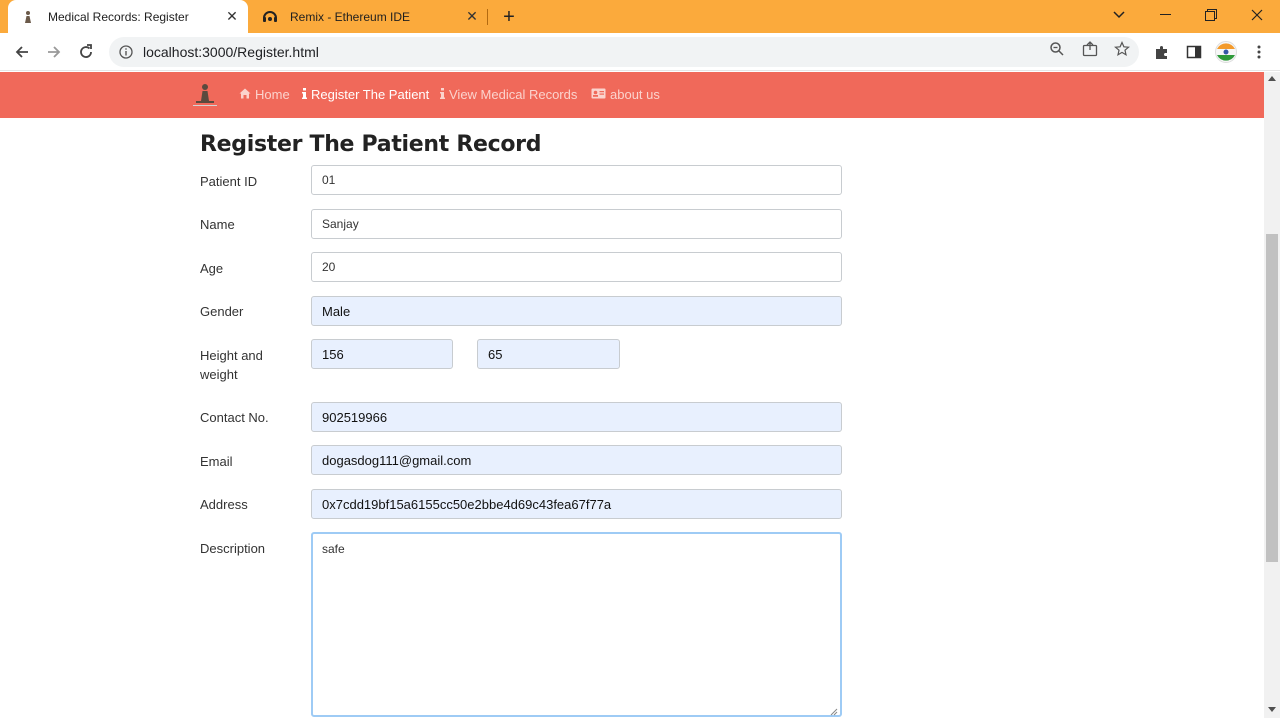  I want to click on page-scrollbar, so click(1272, 395).